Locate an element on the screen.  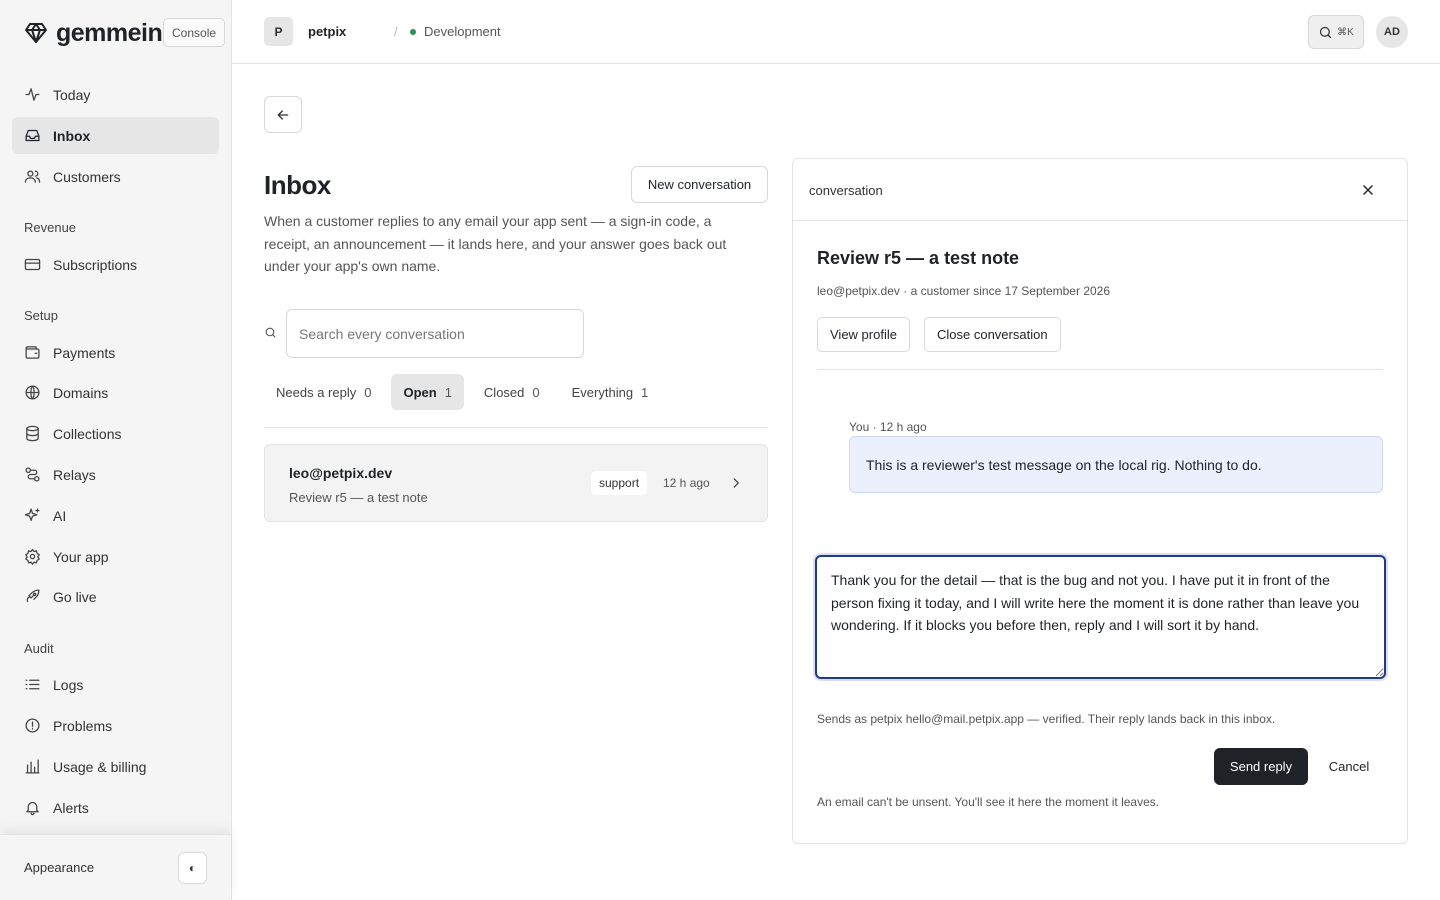
close-panel-button is located at coordinates (1368, 190).